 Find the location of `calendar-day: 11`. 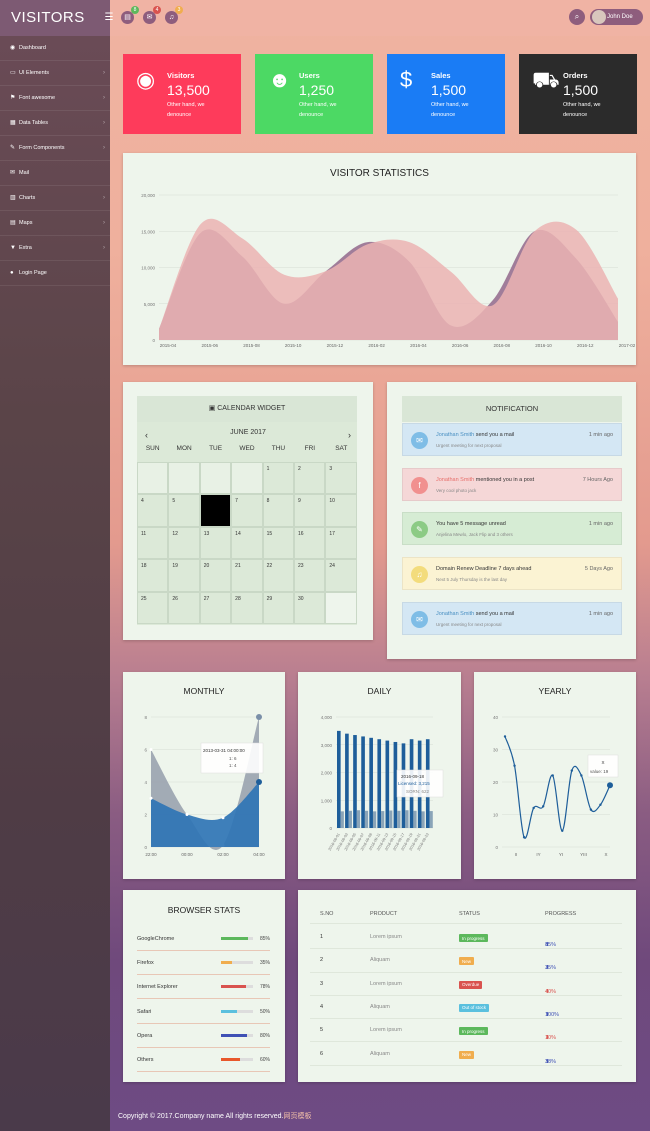

calendar-day: 11 is located at coordinates (153, 543).